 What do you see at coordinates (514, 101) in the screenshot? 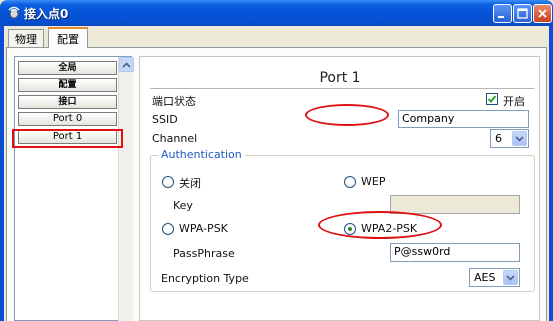
I see `port-status-on-label: 开启` at bounding box center [514, 101].